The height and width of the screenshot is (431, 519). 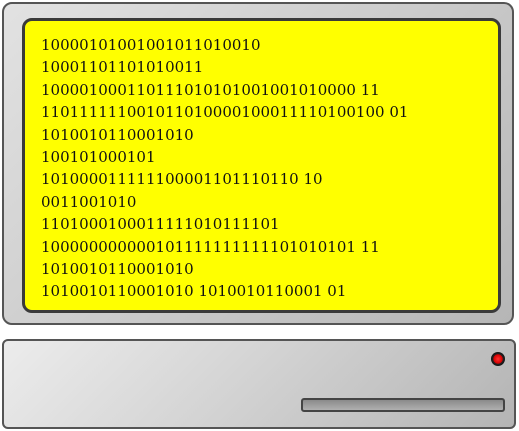 What do you see at coordinates (210, 89) in the screenshot?
I see `binary-line: 100001000110111010101001001010000 11` at bounding box center [210, 89].